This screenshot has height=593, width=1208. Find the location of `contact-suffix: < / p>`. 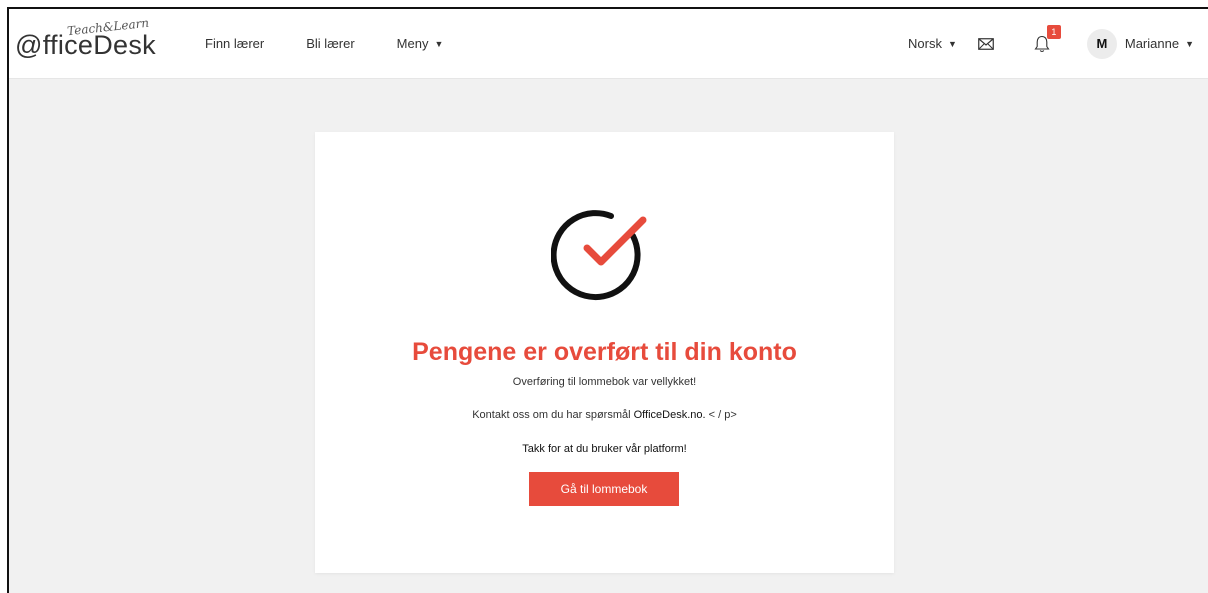

contact-suffix: < / p> is located at coordinates (721, 415).